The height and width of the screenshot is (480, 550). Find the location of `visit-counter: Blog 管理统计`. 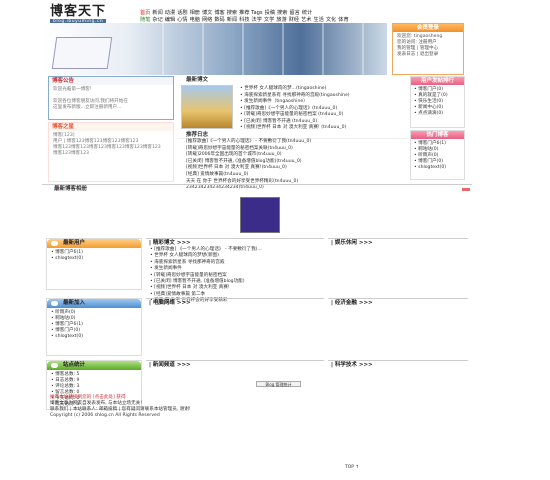

visit-counter: Blog 管理统计 is located at coordinates (278, 384).